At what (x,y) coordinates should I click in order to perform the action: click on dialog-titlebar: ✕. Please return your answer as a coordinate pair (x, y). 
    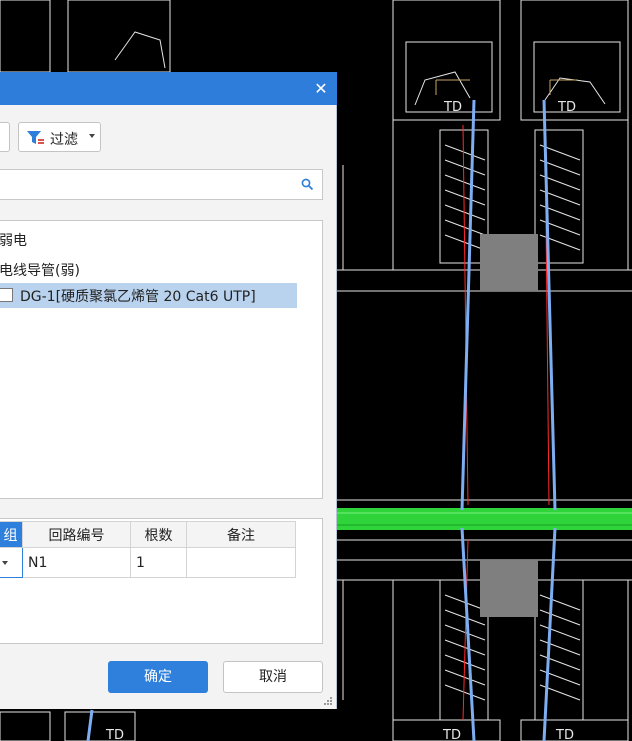
    Looking at the image, I should click on (168, 88).